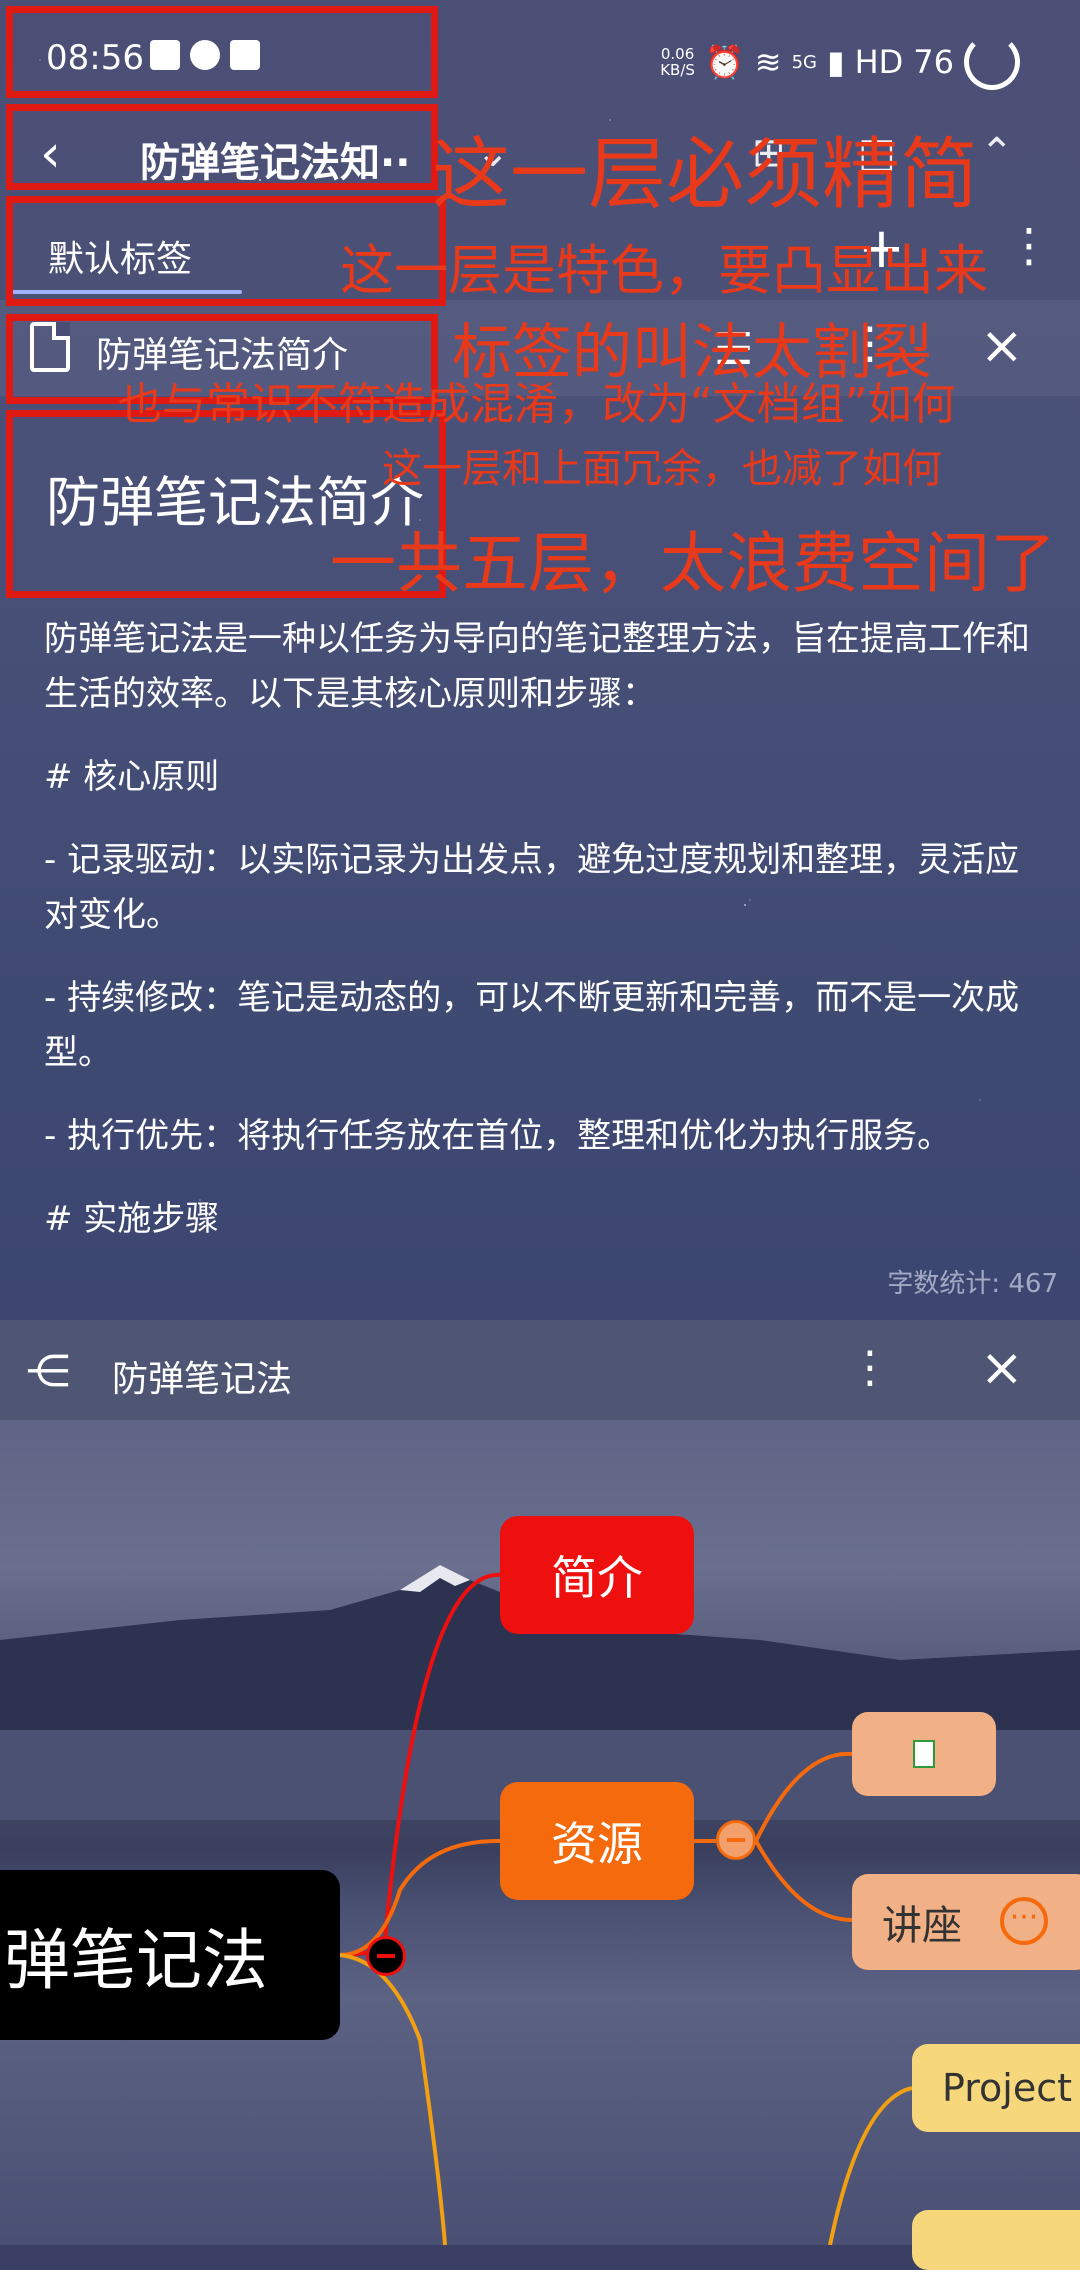 This screenshot has width=1080, height=2270. Describe the element at coordinates (532, 887) in the screenshot. I see `paragraph: - 记录驱动：以实际记录为出发点，避免过度规划和整理，灵活应对变化。` at that location.